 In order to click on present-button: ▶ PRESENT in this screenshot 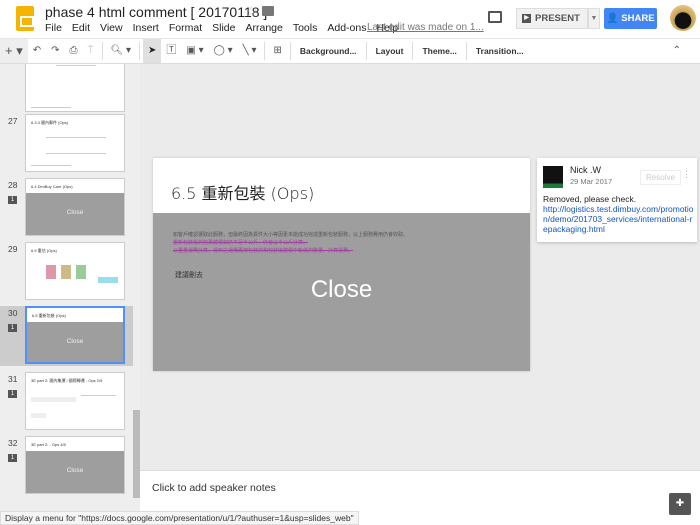, I will do `click(552, 18)`.